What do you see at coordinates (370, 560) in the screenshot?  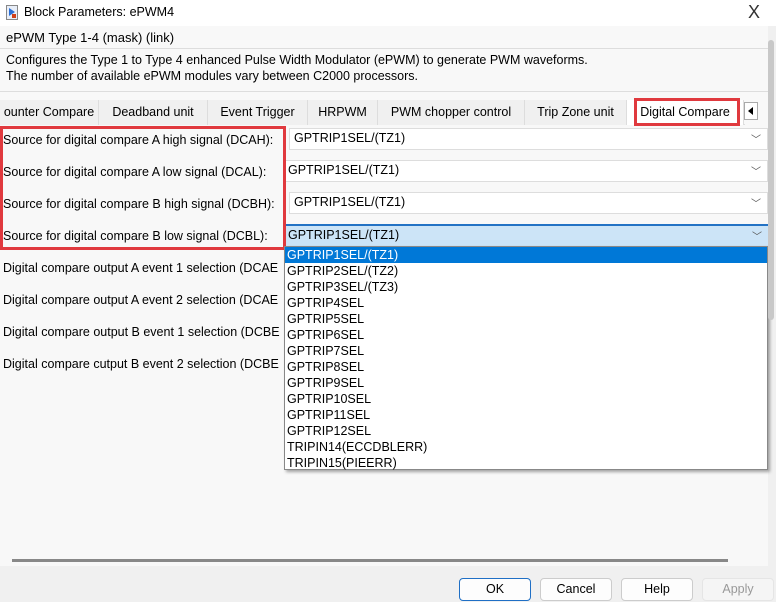 I see `horizontal-scrollbar` at bounding box center [370, 560].